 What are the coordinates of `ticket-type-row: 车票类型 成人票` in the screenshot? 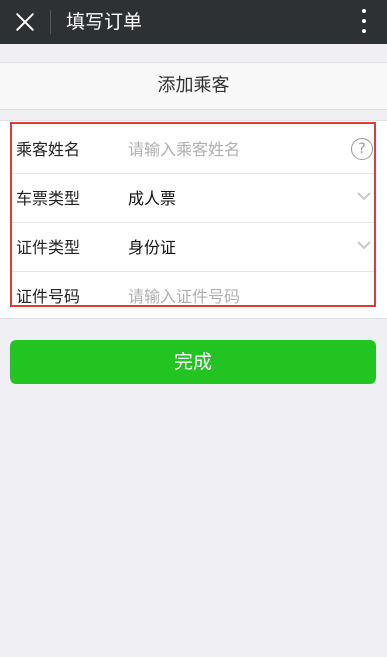 It's located at (193, 198).